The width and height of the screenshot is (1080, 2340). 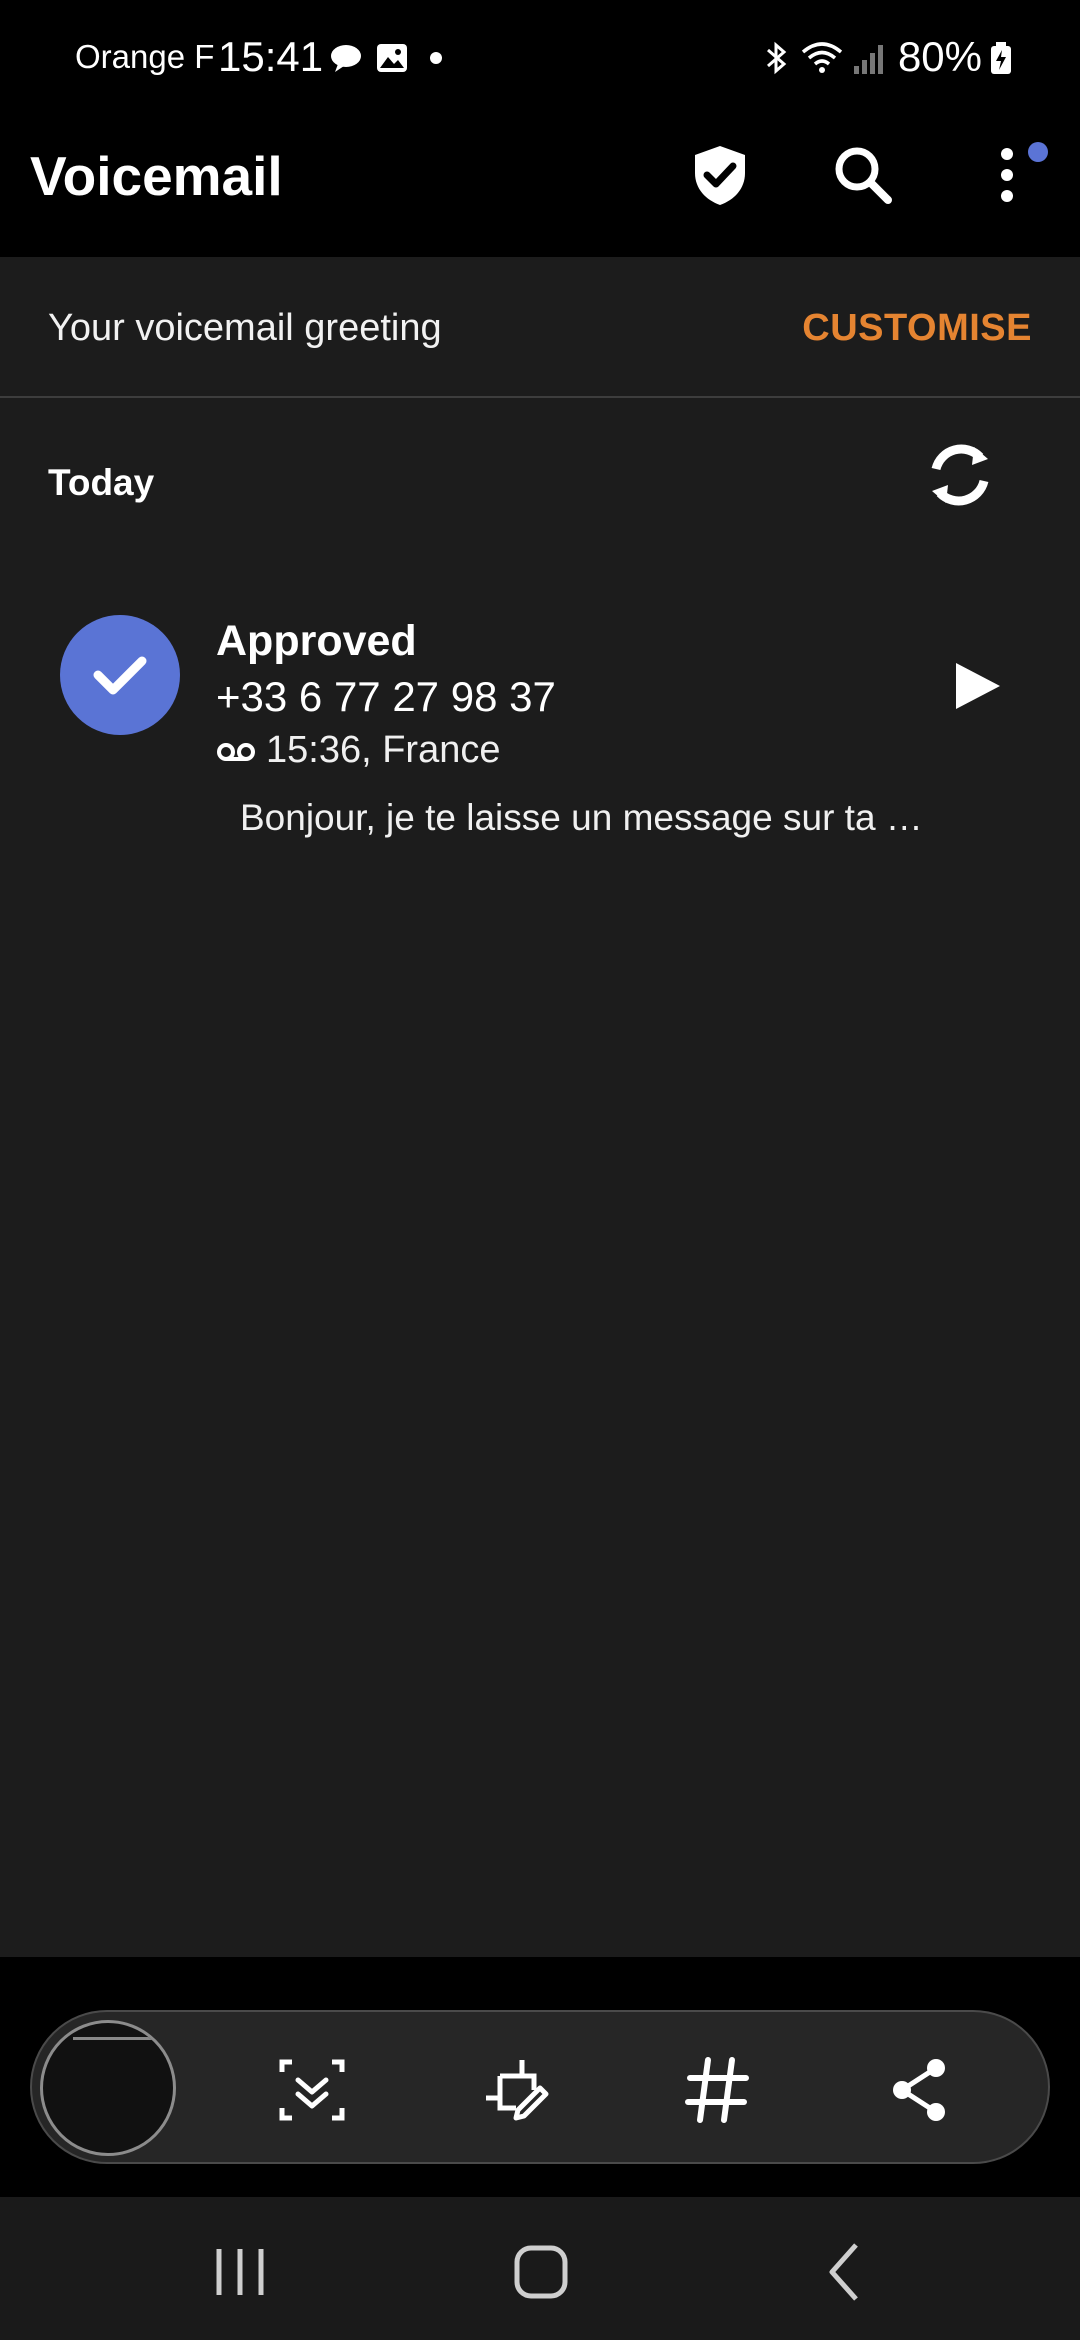 I want to click on voicemail-icon, so click(x=236, y=751).